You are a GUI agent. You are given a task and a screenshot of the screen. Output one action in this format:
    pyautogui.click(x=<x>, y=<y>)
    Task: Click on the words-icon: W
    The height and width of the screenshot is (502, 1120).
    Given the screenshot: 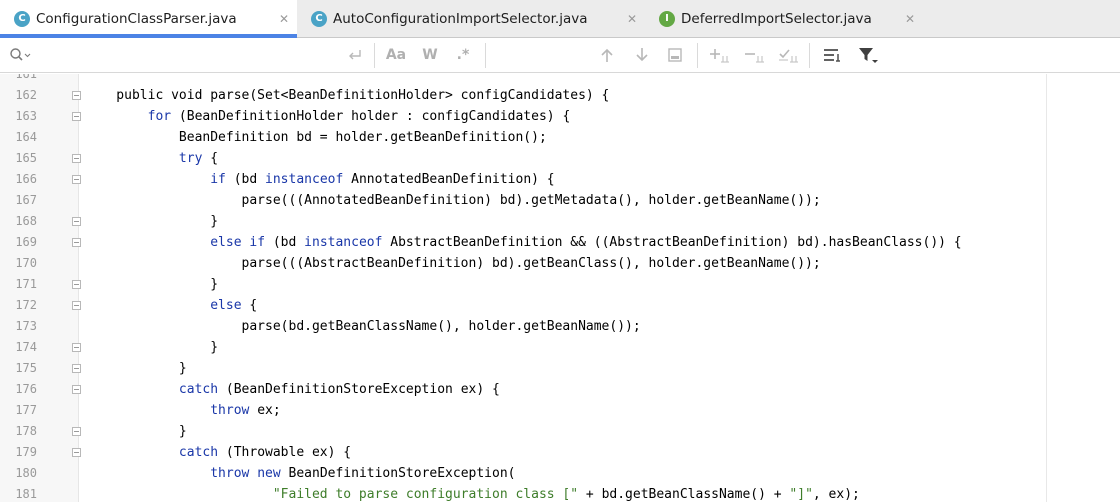 What is the action you would take?
    pyautogui.click(x=430, y=55)
    